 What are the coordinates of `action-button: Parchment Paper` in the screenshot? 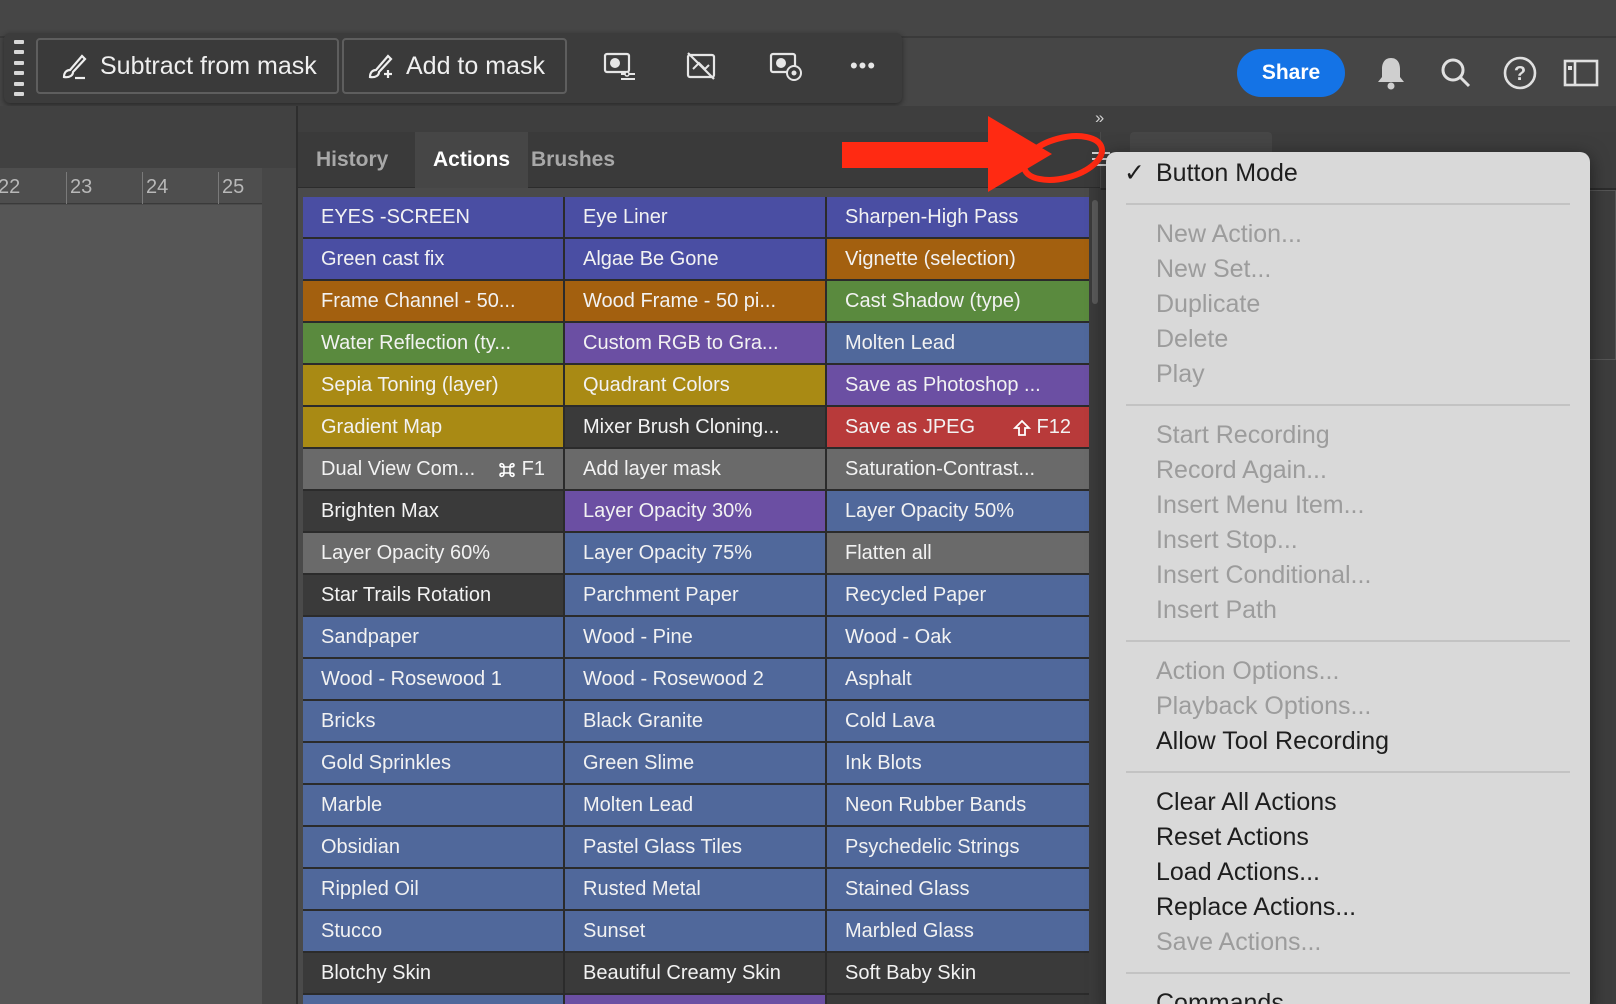 It's located at (695, 595).